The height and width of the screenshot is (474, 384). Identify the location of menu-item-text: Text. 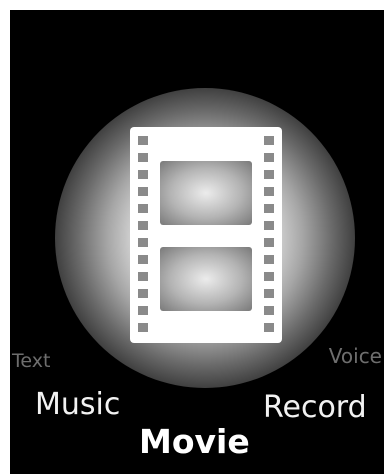
(31, 361).